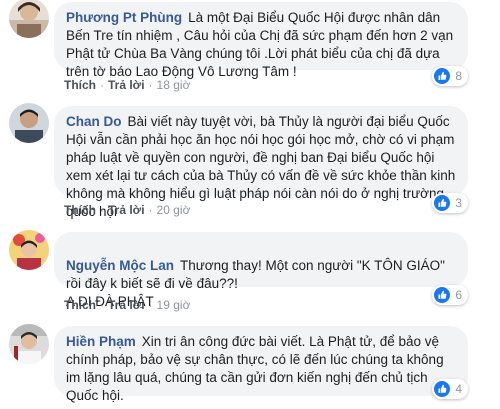 Image resolution: width=500 pixels, height=409 pixels. Describe the element at coordinates (94, 121) in the screenshot. I see `comment-author: Chan Do` at that location.